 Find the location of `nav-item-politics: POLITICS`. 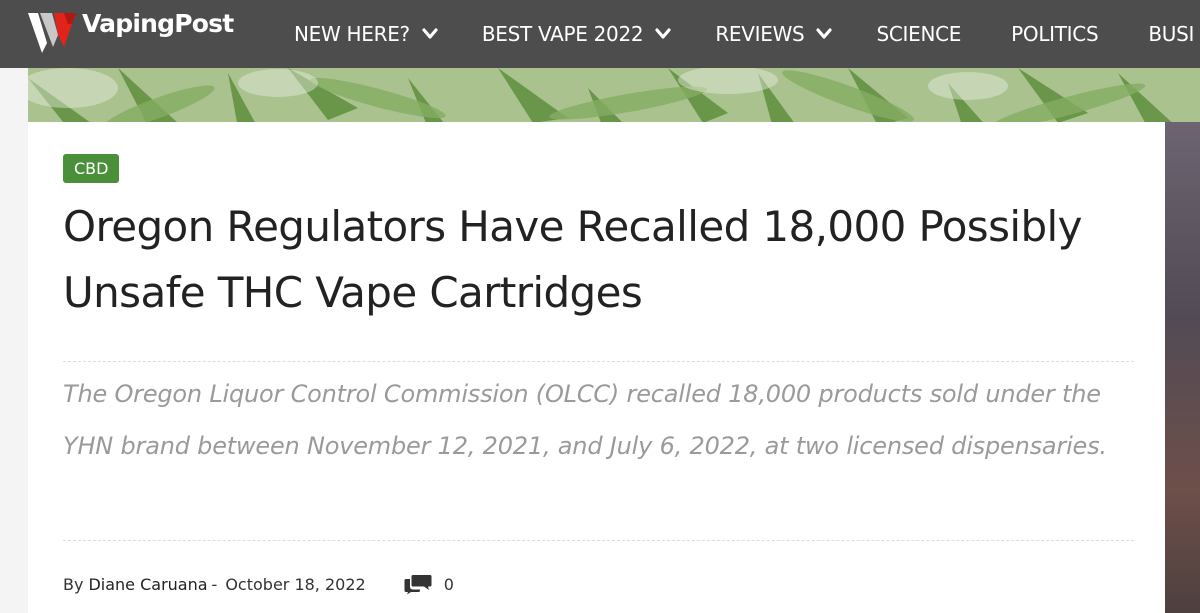

nav-item-politics: POLITICS is located at coordinates (1055, 34).